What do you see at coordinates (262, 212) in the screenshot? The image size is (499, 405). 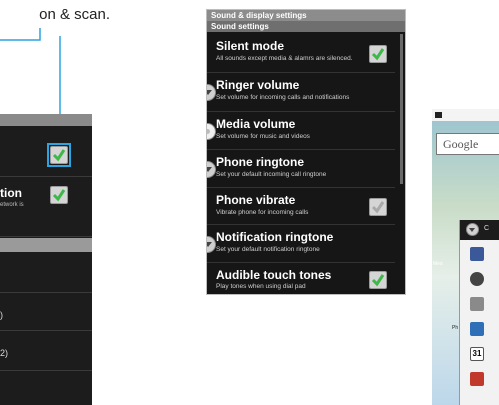 I see `setting-subtitle: Vibrate phone for incoming calls` at bounding box center [262, 212].